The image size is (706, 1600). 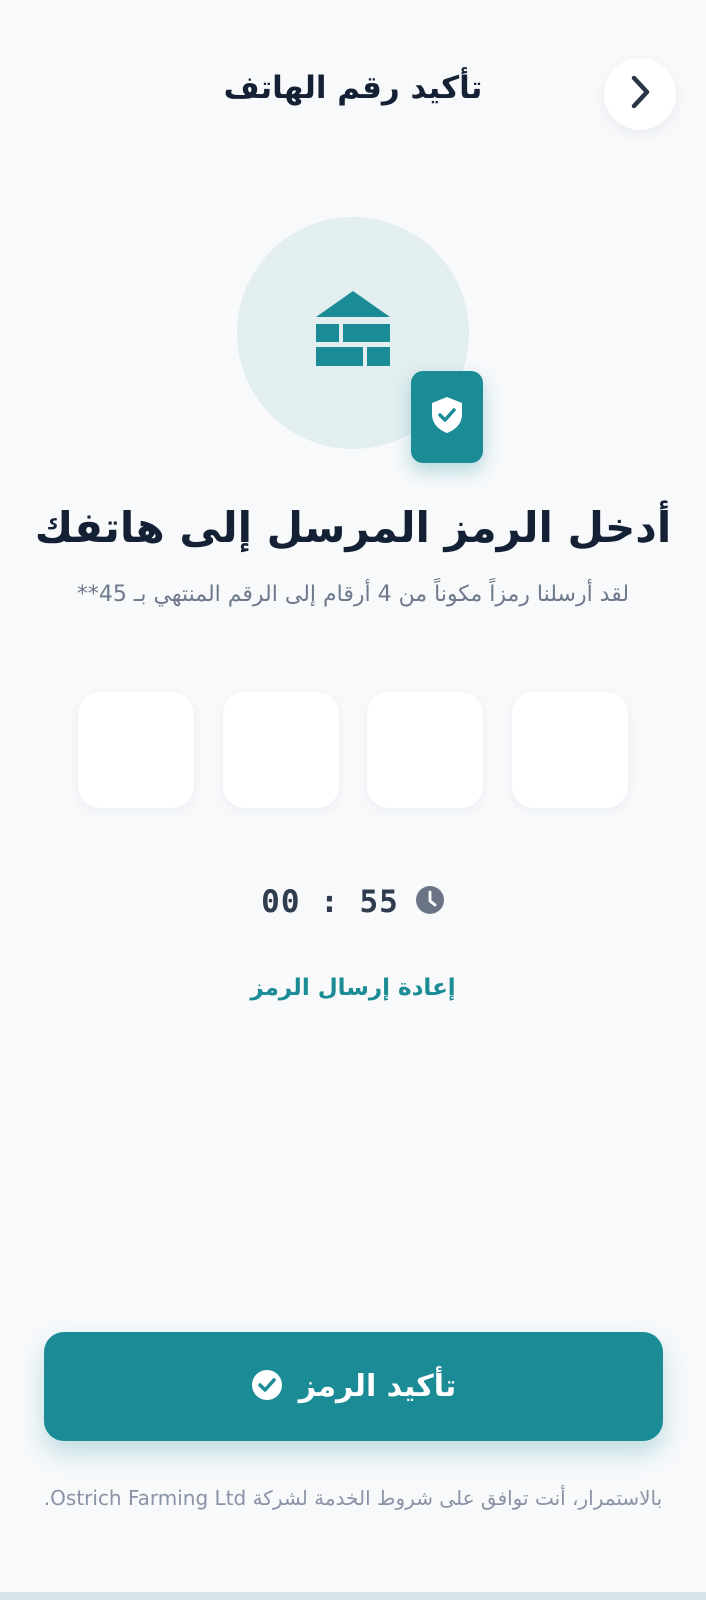 I want to click on timer-text: 00 : 55, so click(x=330, y=902).